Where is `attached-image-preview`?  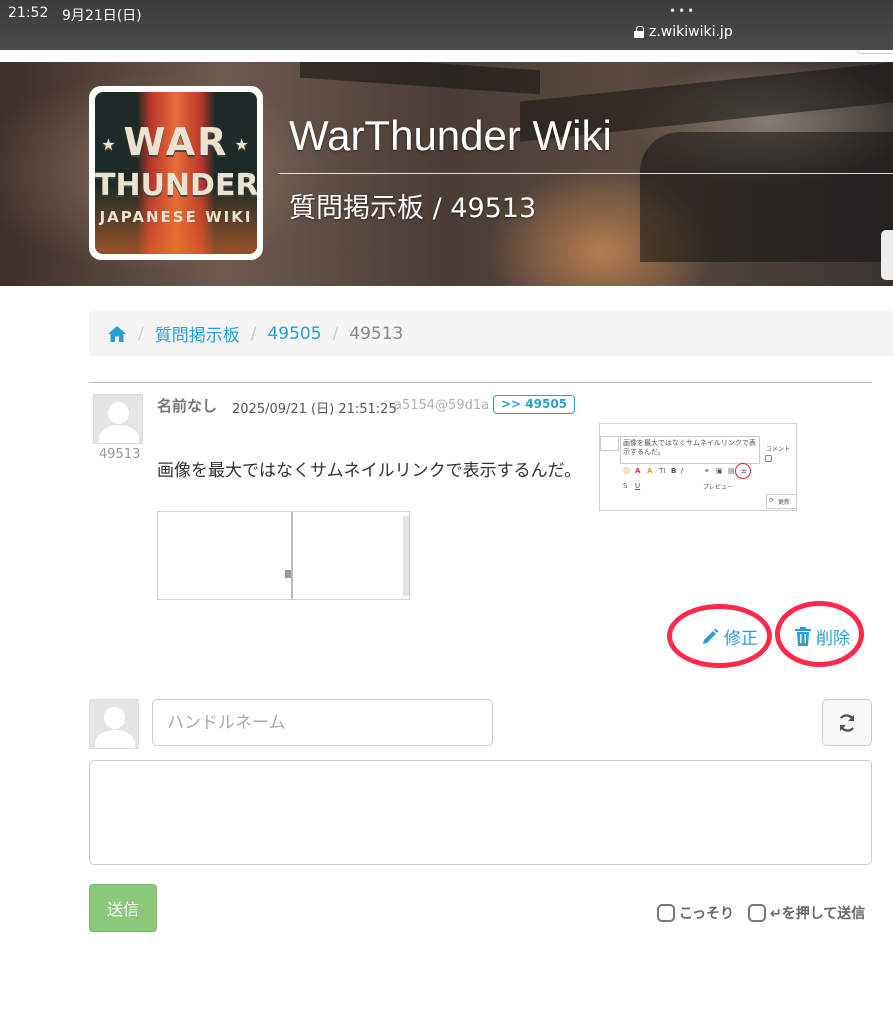
attached-image-preview is located at coordinates (283, 555).